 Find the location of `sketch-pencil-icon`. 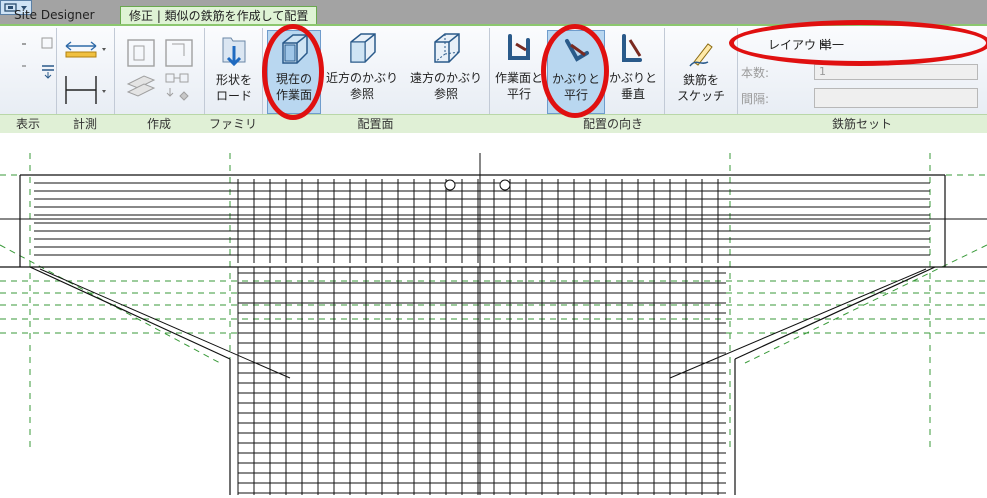

sketch-pencil-icon is located at coordinates (701, 55).